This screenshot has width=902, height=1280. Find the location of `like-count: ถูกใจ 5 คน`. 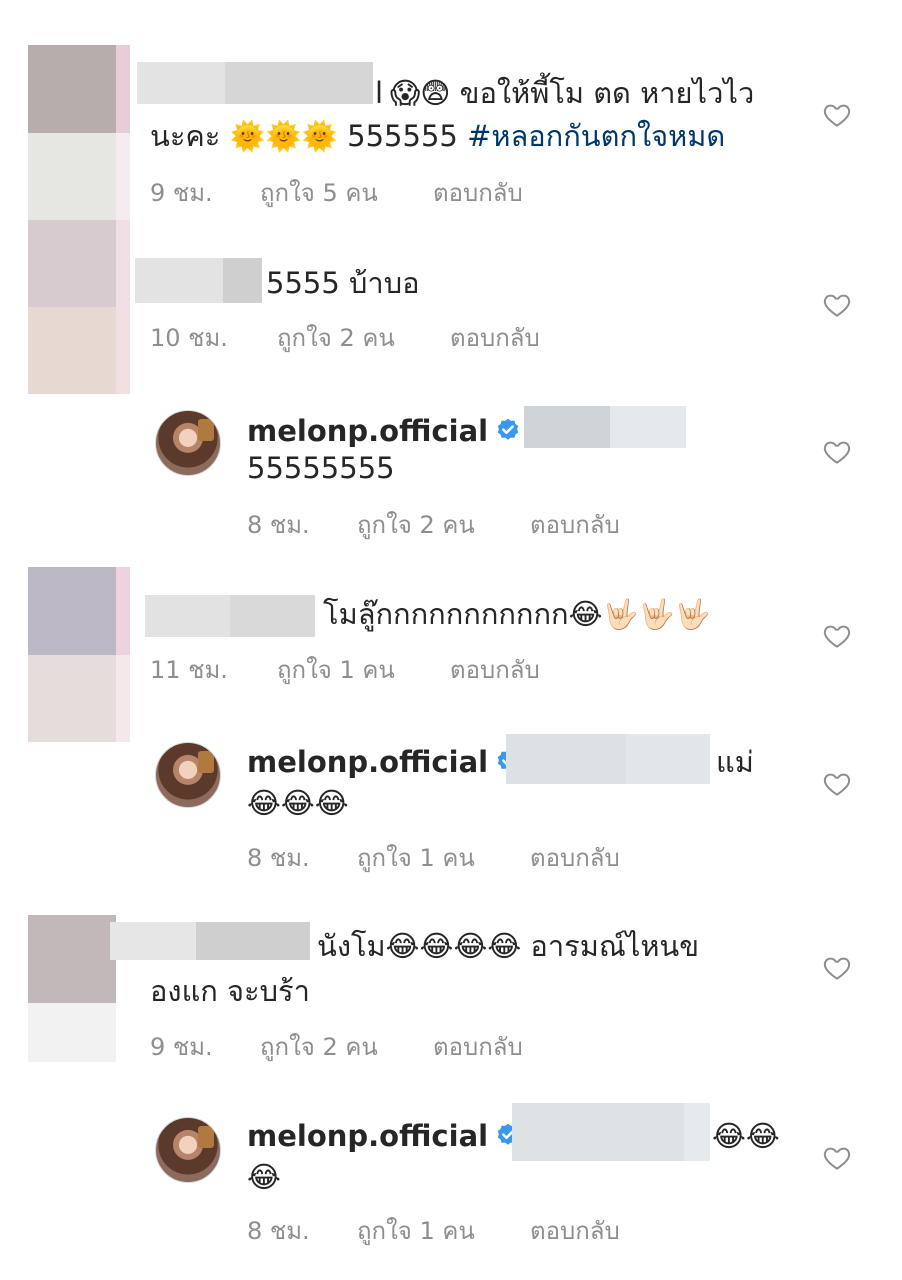

like-count: ถูกใจ 5 คน is located at coordinates (319, 192).